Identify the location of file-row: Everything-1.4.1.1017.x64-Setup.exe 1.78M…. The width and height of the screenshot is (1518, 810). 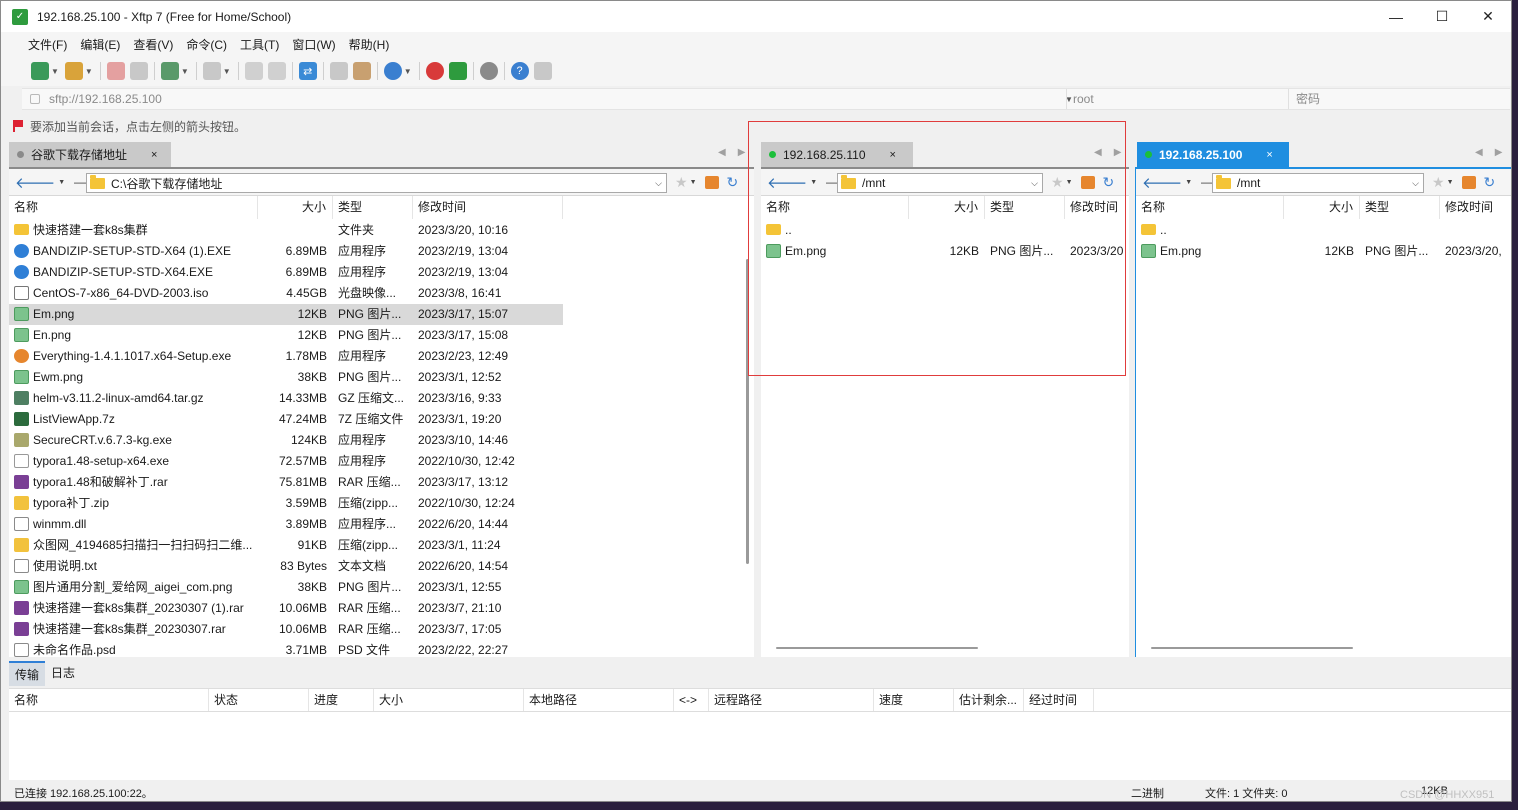
(286, 356).